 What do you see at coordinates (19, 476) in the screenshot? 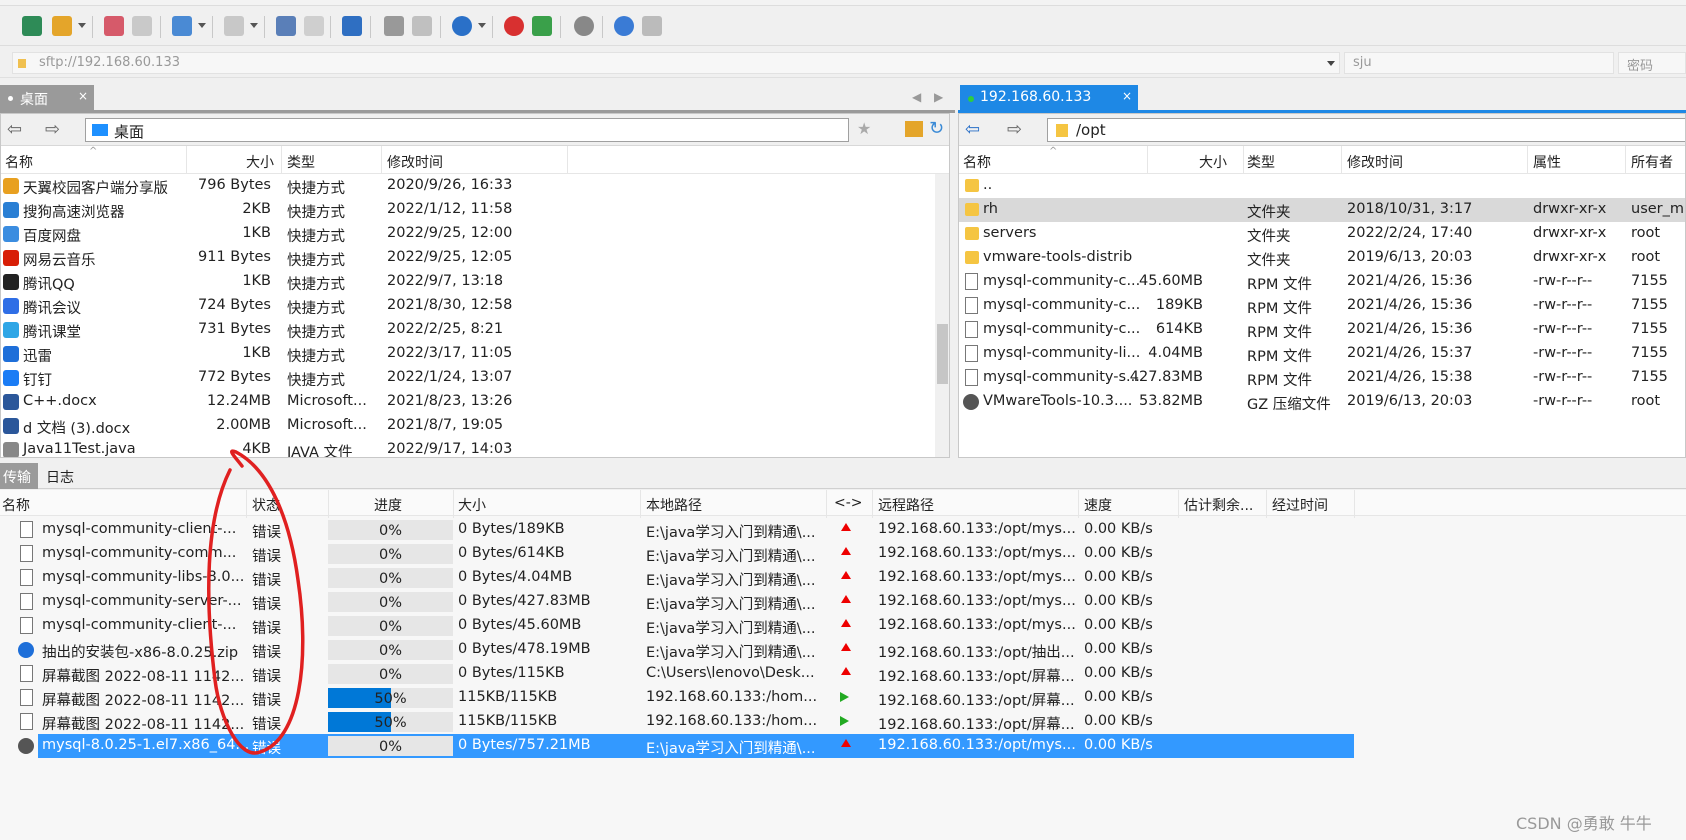
I see `tab-transfer: 传输` at bounding box center [19, 476].